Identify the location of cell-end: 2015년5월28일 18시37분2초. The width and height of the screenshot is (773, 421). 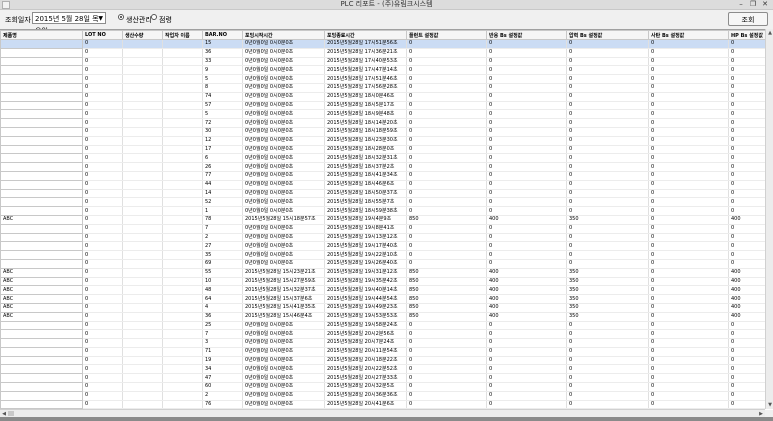
(365, 167).